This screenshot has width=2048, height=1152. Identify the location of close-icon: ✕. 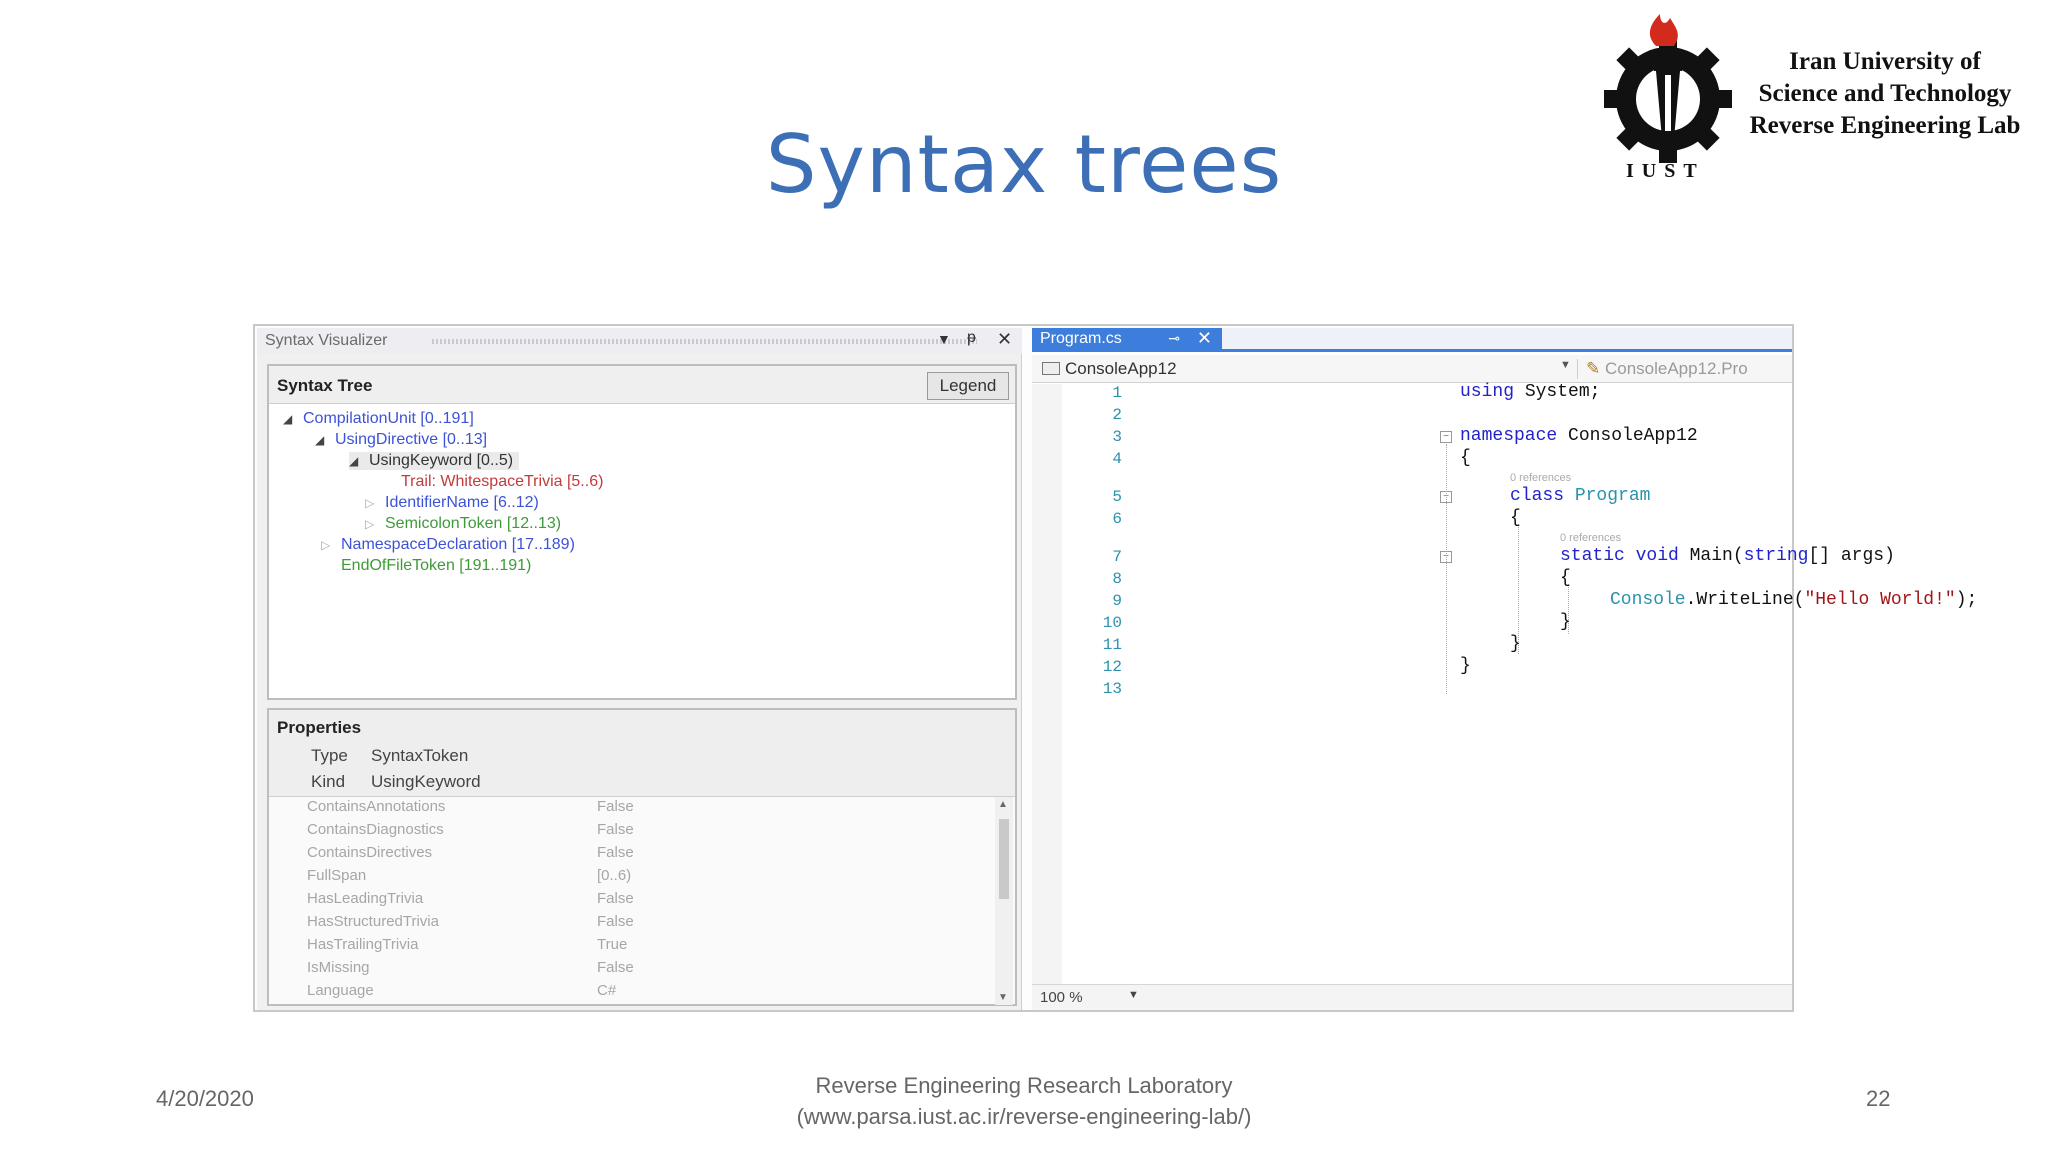
(1004, 339).